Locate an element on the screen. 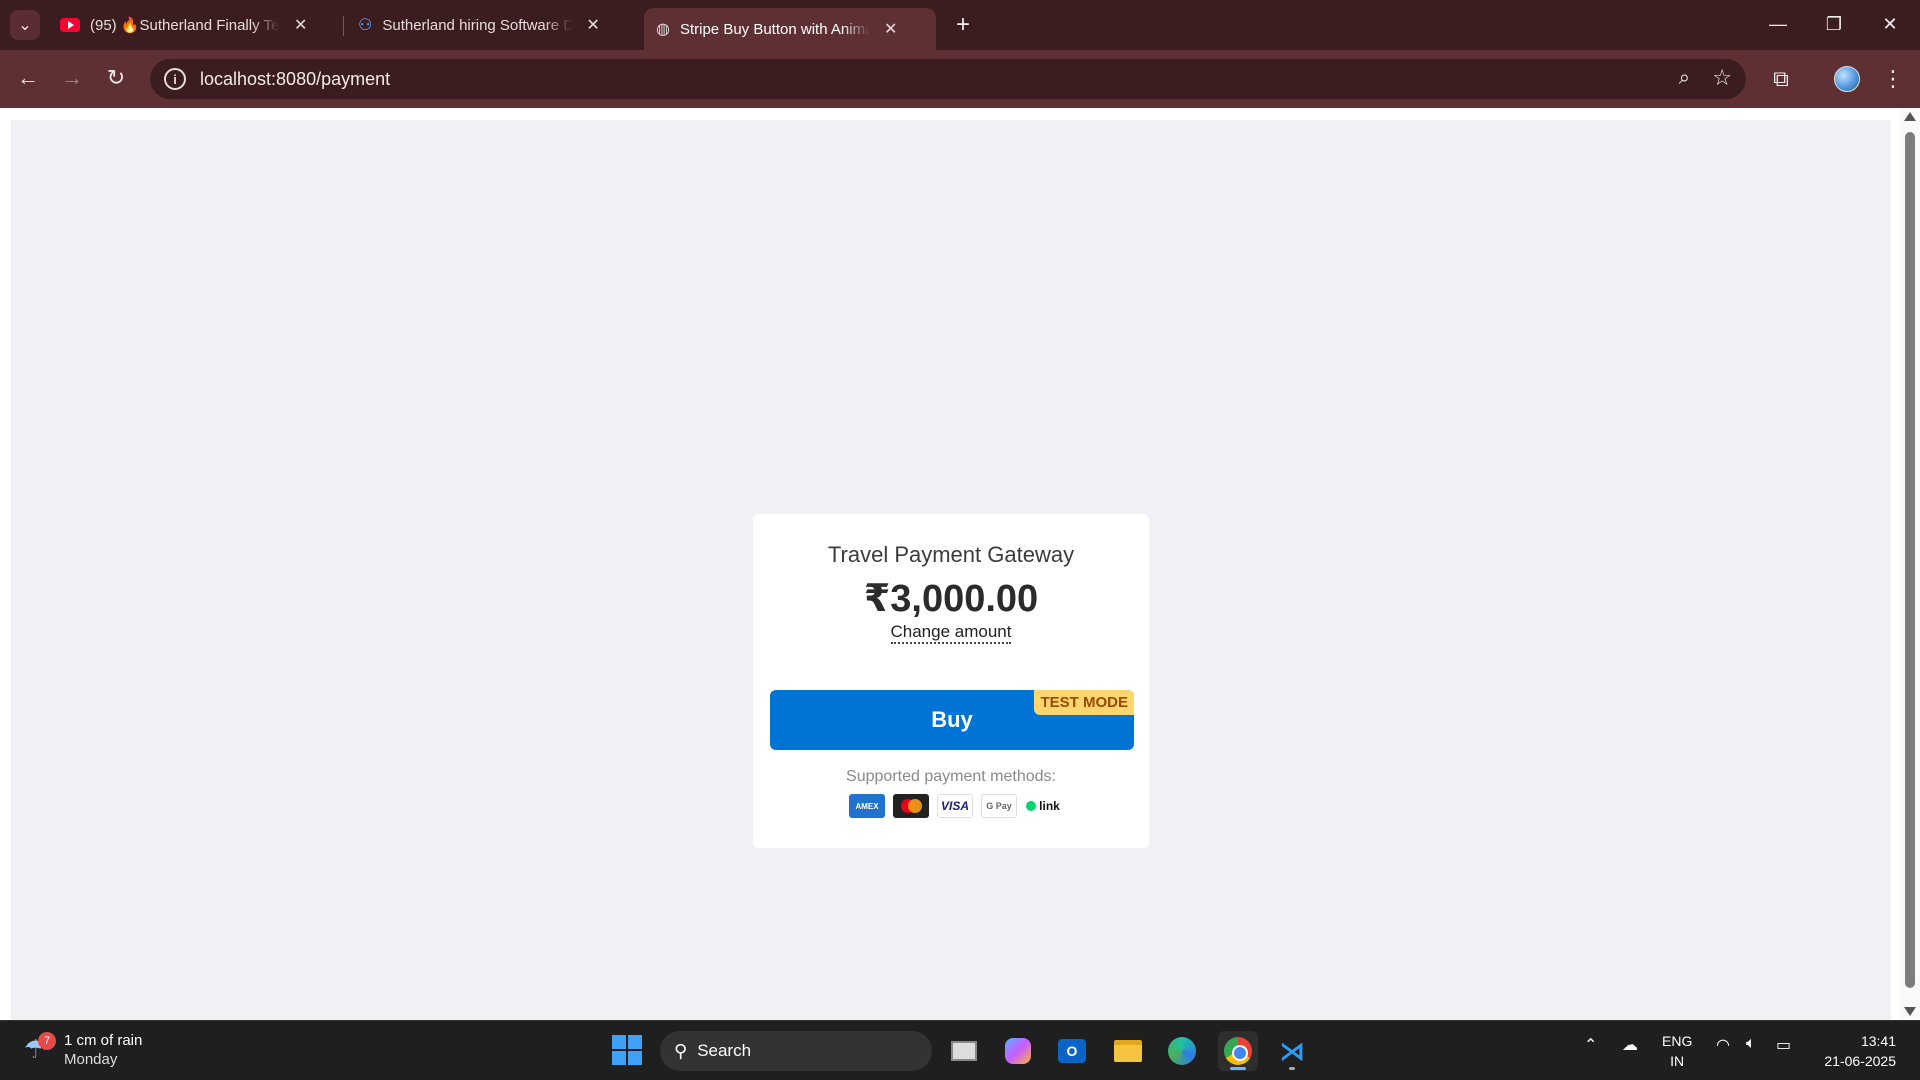 The image size is (1920, 1080). reload-button: ↻ is located at coordinates (116, 78).